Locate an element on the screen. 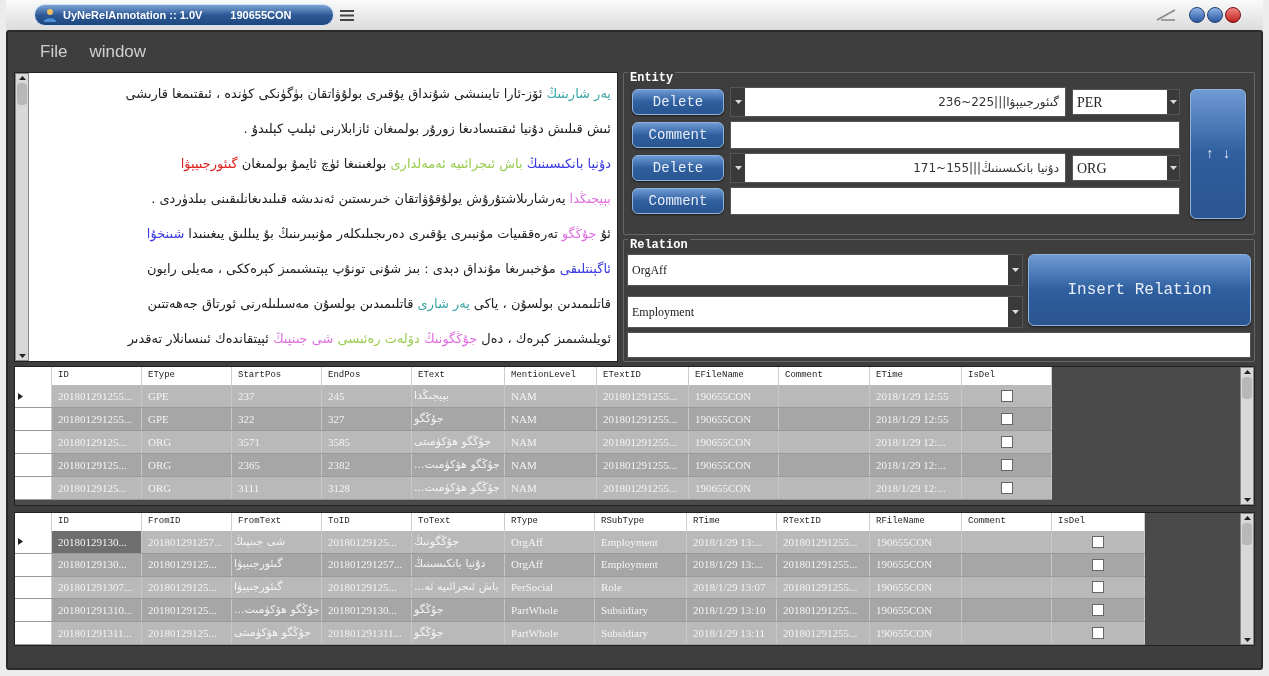 The image size is (1269, 676). column-header: IsDel is located at coordinates (1098, 522).